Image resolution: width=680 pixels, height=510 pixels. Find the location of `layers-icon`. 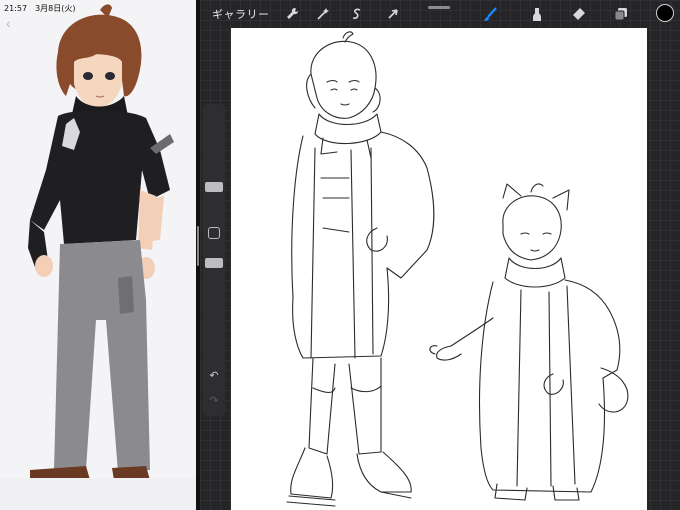

layers-icon is located at coordinates (621, 14).